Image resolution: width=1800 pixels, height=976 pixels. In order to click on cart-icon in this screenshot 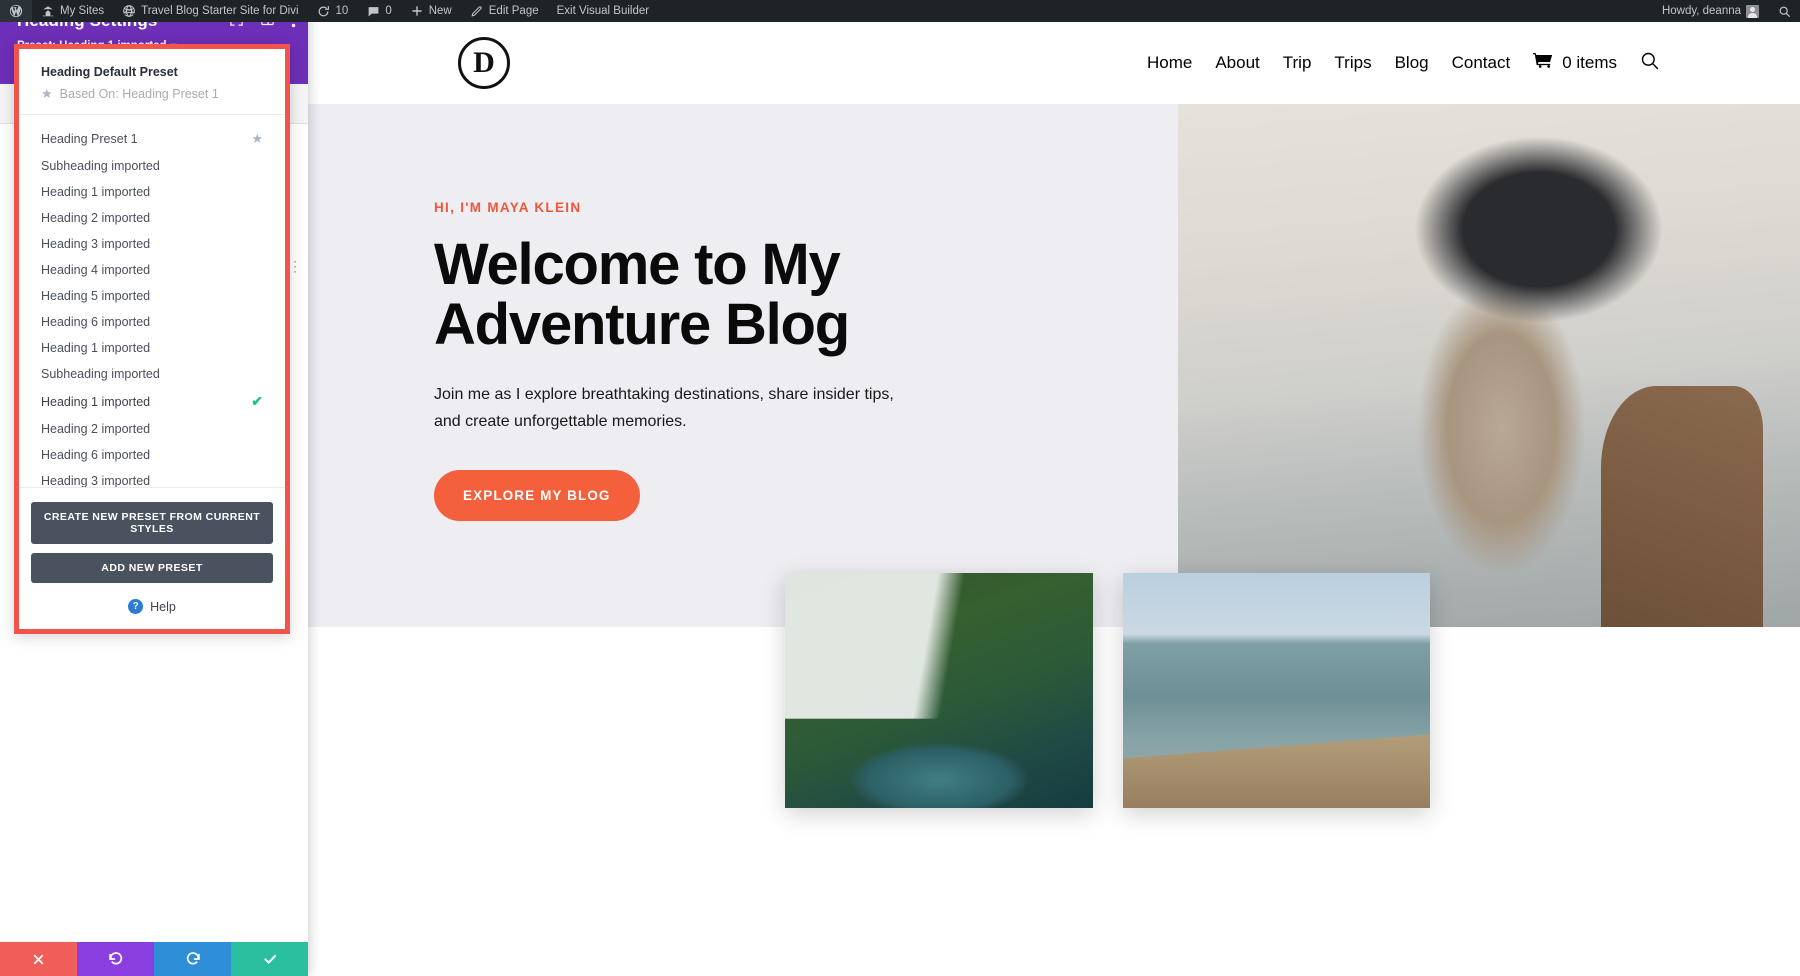, I will do `click(1543, 63)`.